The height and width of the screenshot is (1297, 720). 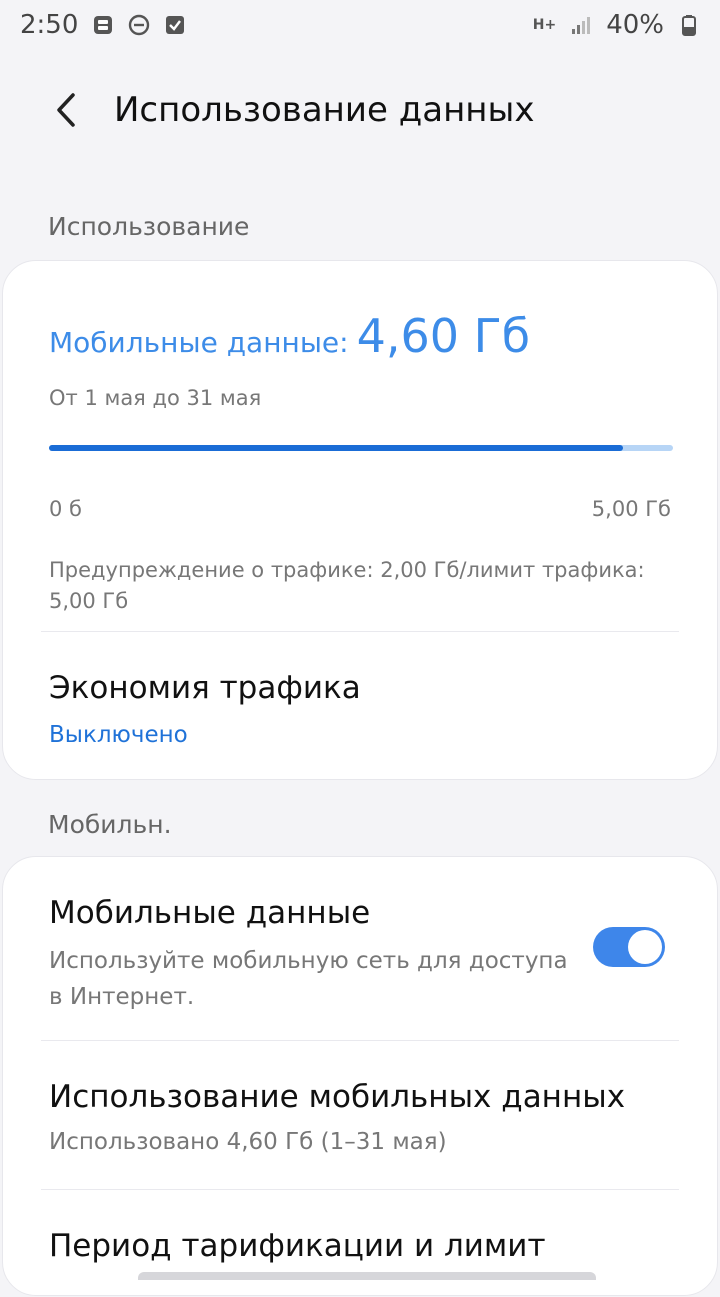 I want to click on usage-period: От 1 мая до 31 мая, so click(x=155, y=398).